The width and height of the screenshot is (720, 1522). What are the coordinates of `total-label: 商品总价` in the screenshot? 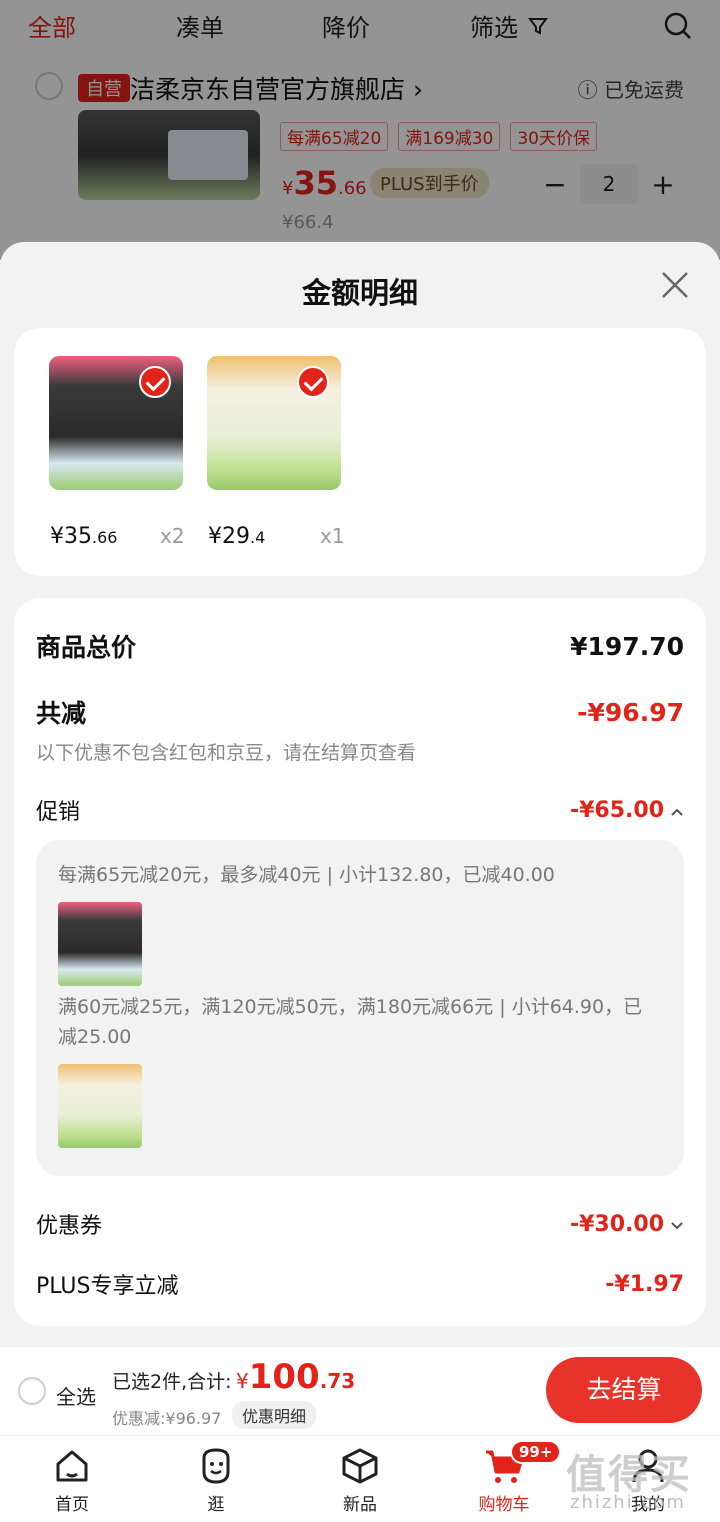 It's located at (86, 647).